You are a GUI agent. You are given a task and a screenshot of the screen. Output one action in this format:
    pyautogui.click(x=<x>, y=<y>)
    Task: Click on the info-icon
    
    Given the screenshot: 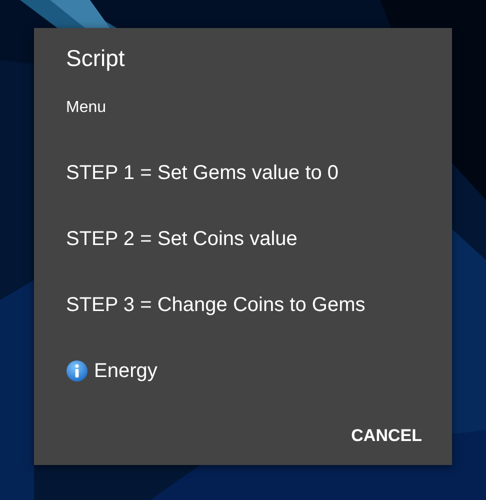 What is the action you would take?
    pyautogui.click(x=77, y=371)
    